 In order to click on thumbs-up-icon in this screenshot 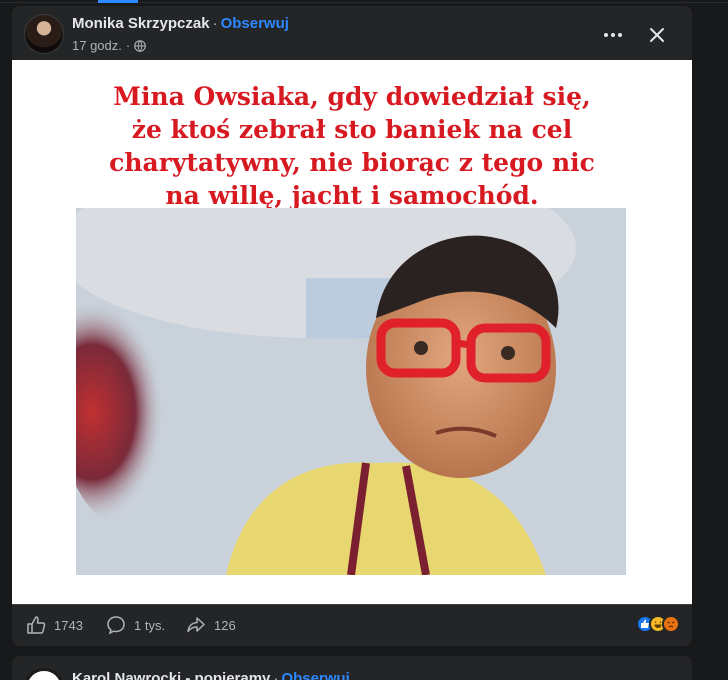, I will do `click(36, 625)`.